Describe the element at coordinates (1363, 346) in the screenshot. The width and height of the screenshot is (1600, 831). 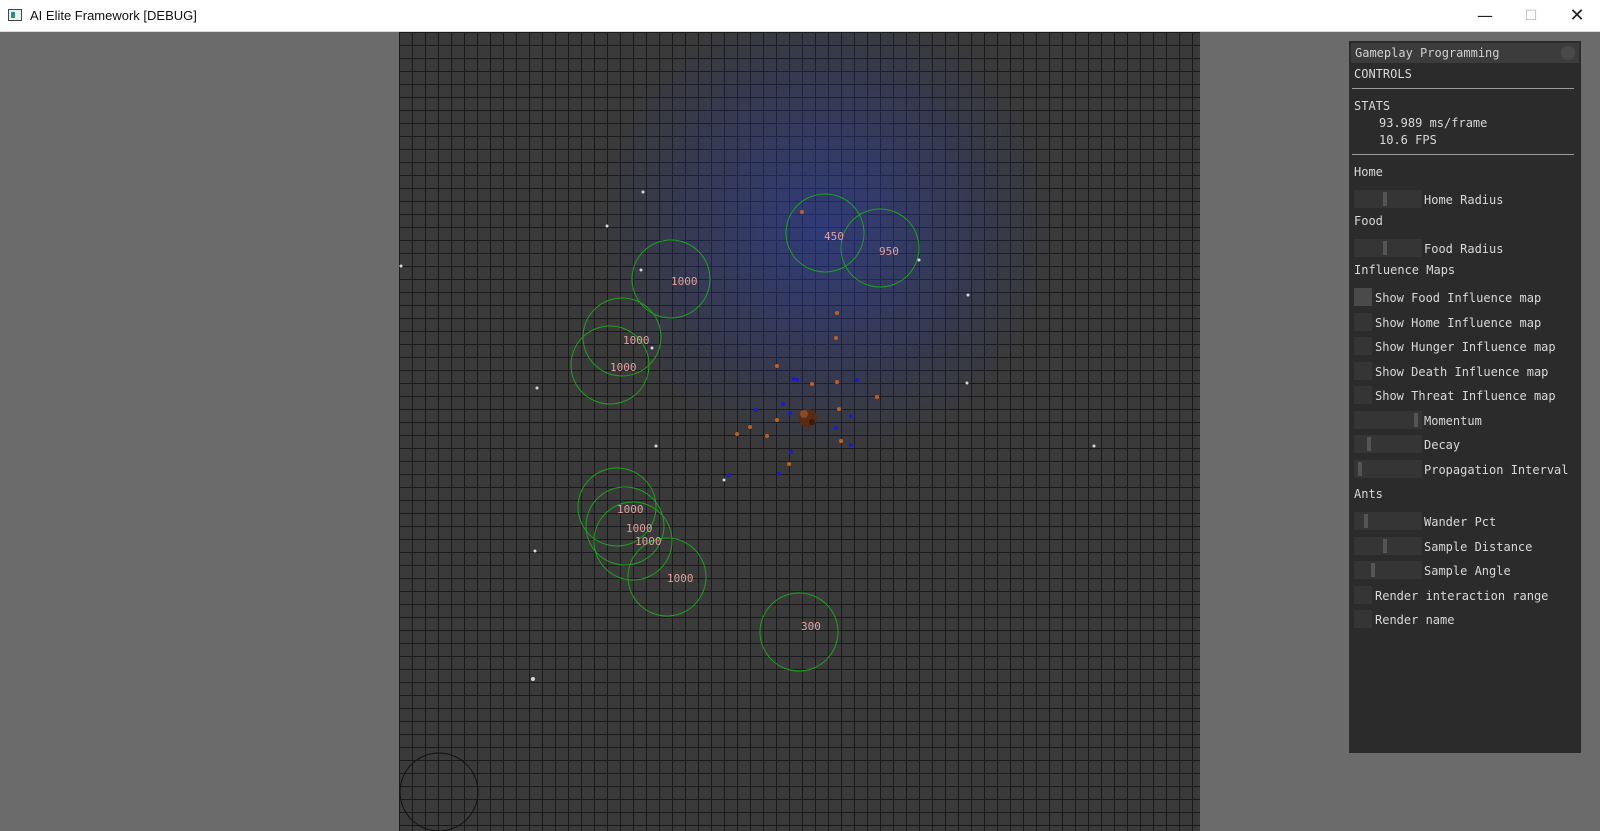
I see `show-hunger-checkbox` at that location.